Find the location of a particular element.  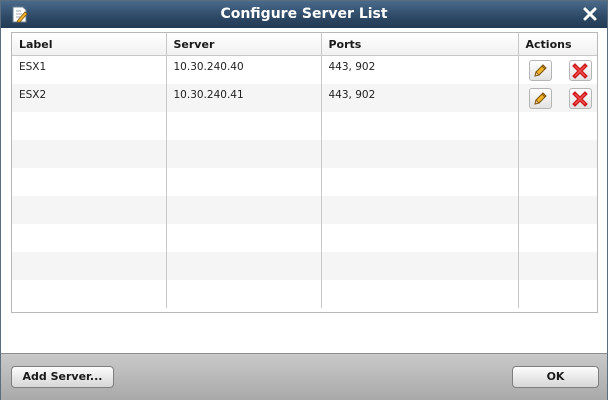

column-header-label: Label is located at coordinates (89, 44).